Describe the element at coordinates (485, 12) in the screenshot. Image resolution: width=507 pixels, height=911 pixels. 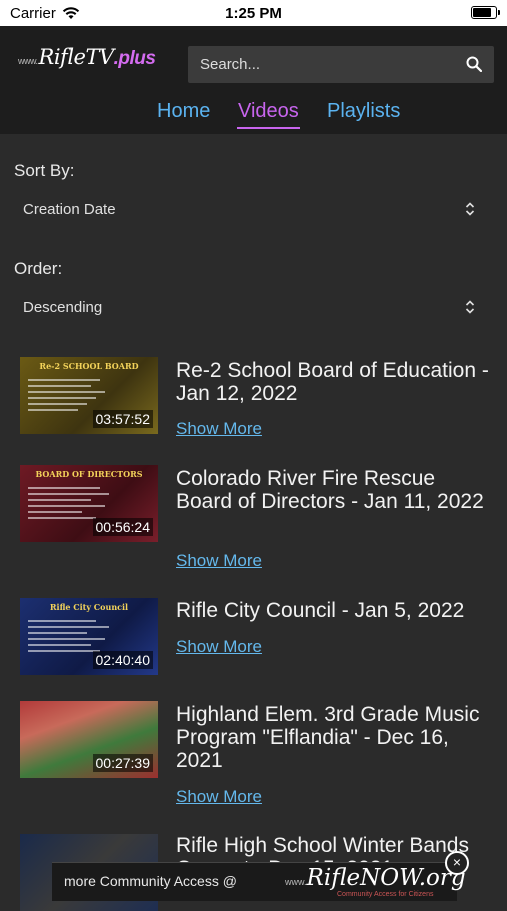
I see `battery-icon` at that location.